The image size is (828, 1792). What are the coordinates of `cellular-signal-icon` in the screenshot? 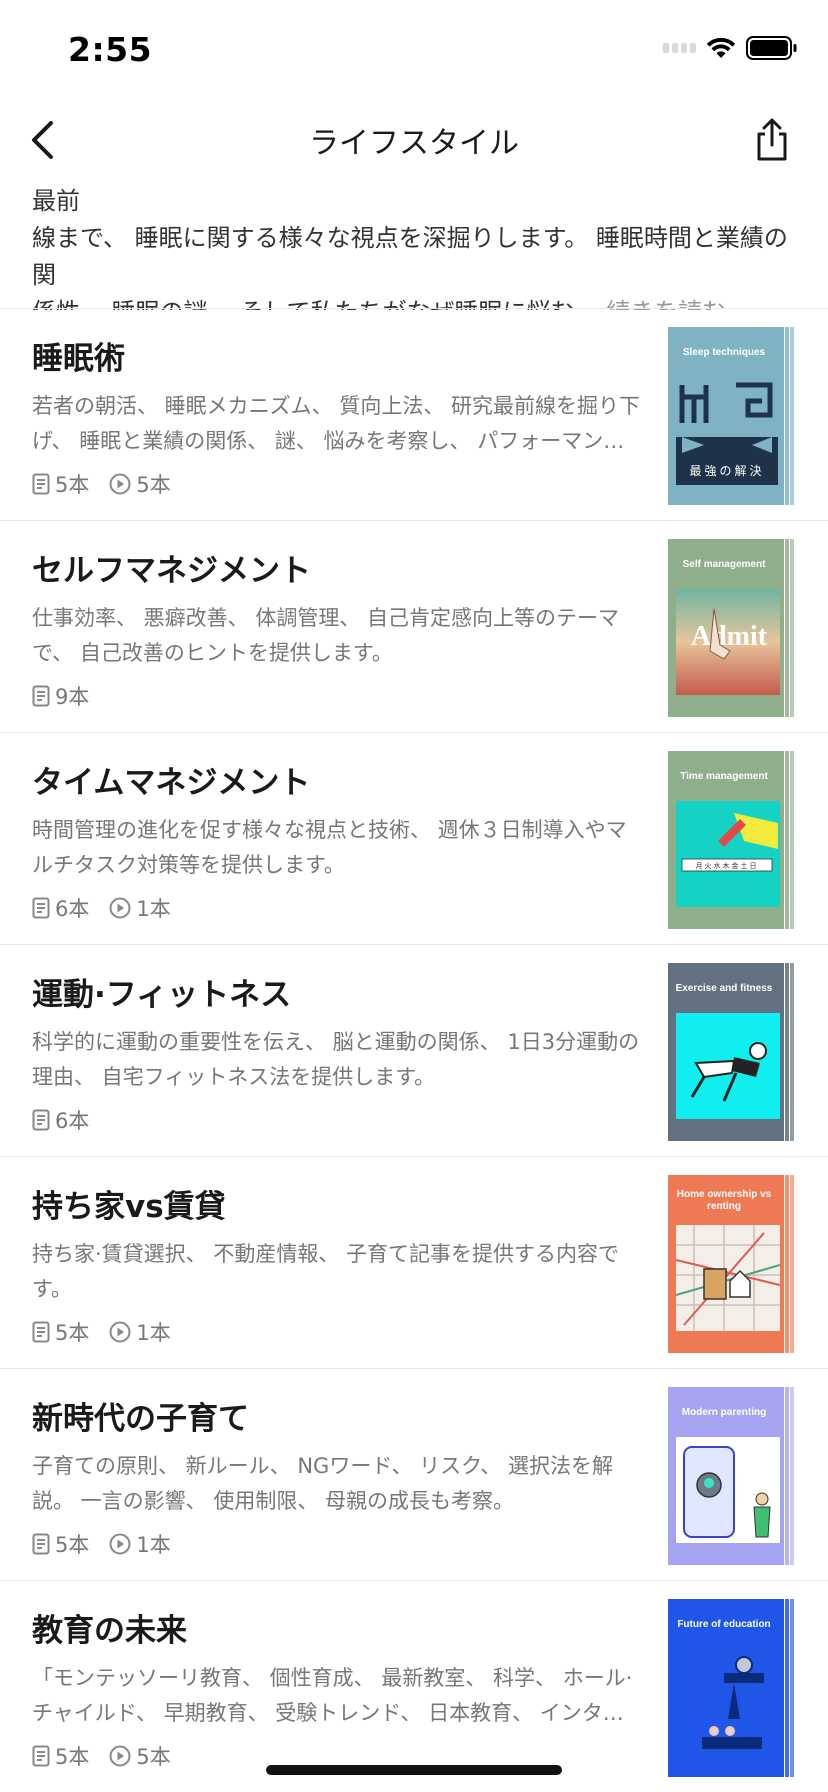 It's located at (679, 48).